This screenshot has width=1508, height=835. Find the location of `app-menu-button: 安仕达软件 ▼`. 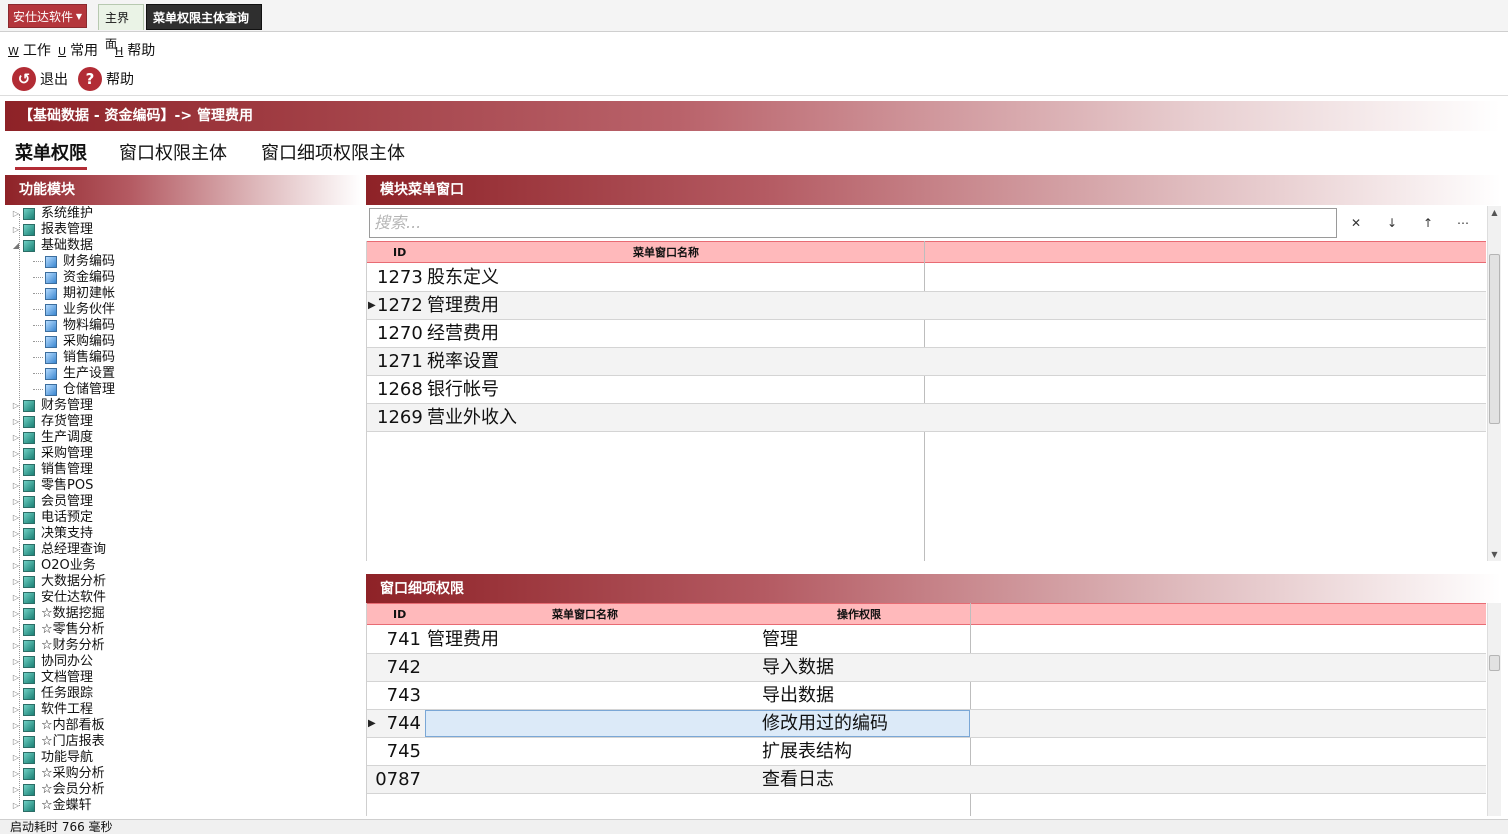

app-menu-button: 安仕达软件 ▼ is located at coordinates (47, 16).